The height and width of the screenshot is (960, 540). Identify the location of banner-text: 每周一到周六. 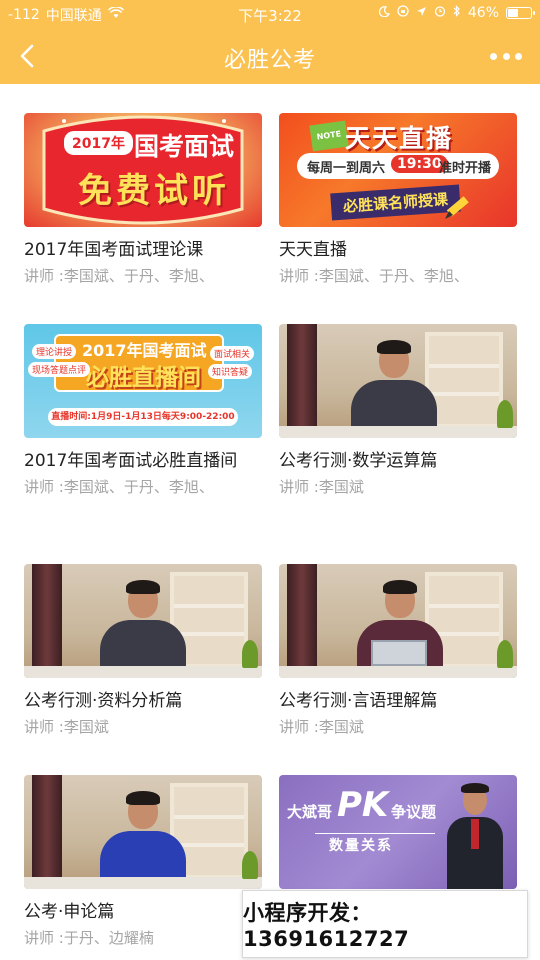
(346, 168).